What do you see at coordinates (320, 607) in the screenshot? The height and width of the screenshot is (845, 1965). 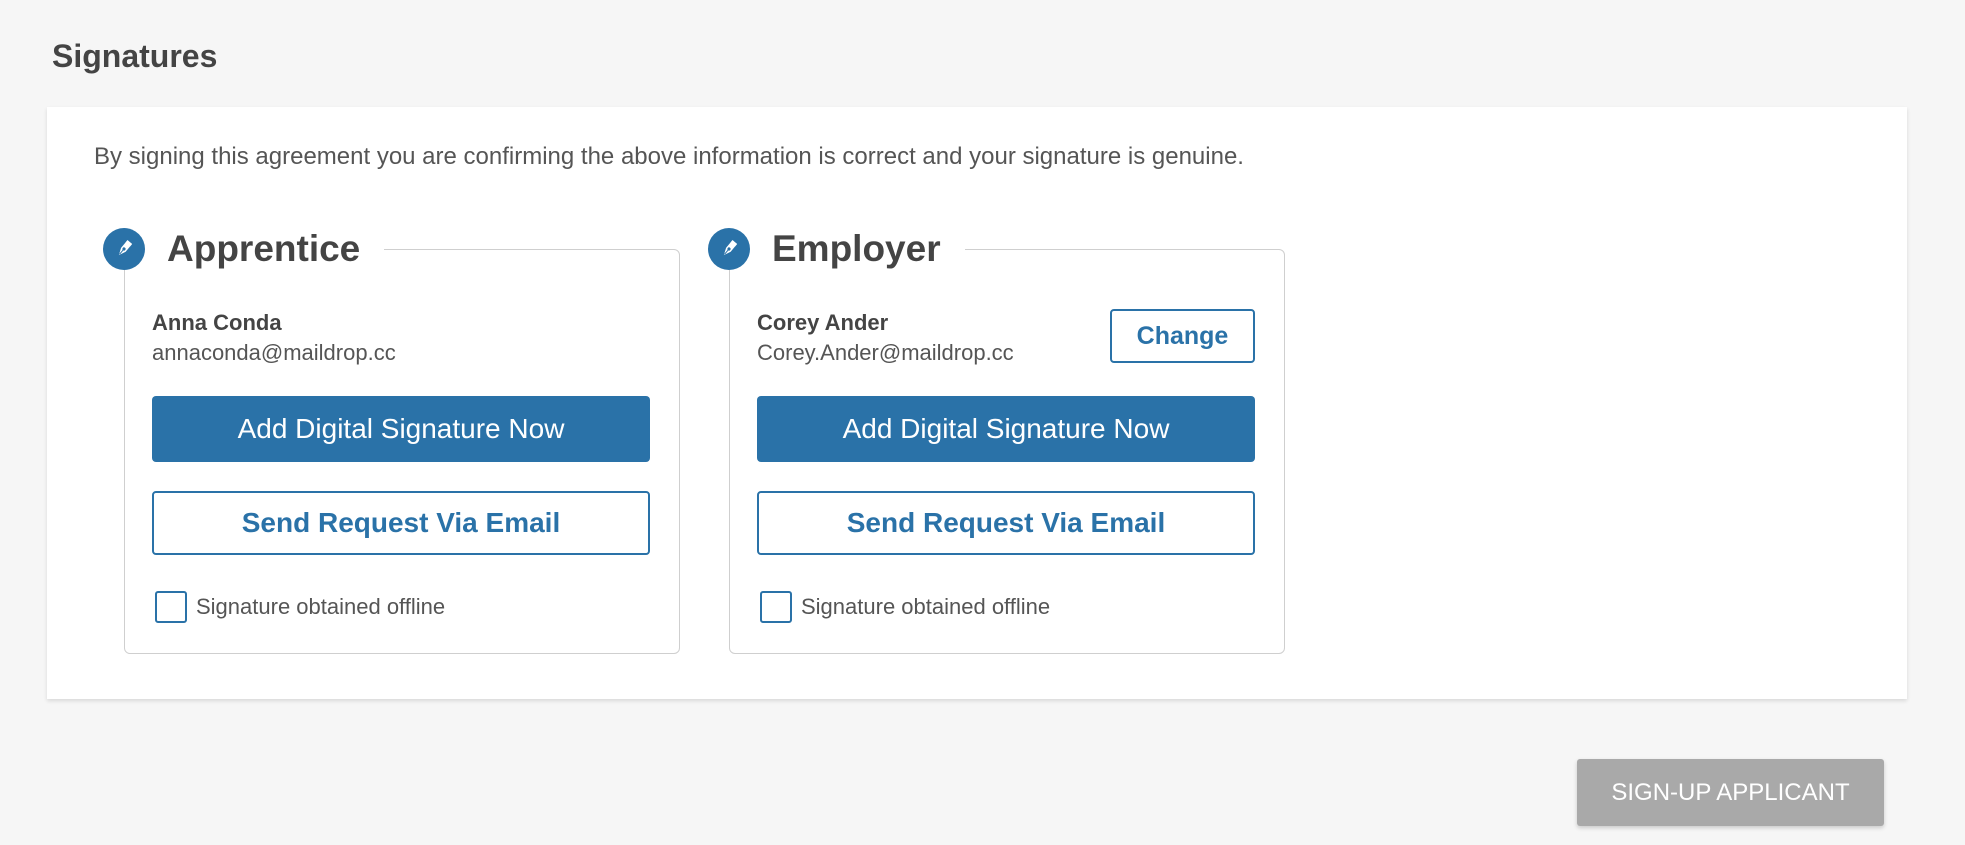 I see `apprentice-offline-label: Signature obtained offline` at bounding box center [320, 607].